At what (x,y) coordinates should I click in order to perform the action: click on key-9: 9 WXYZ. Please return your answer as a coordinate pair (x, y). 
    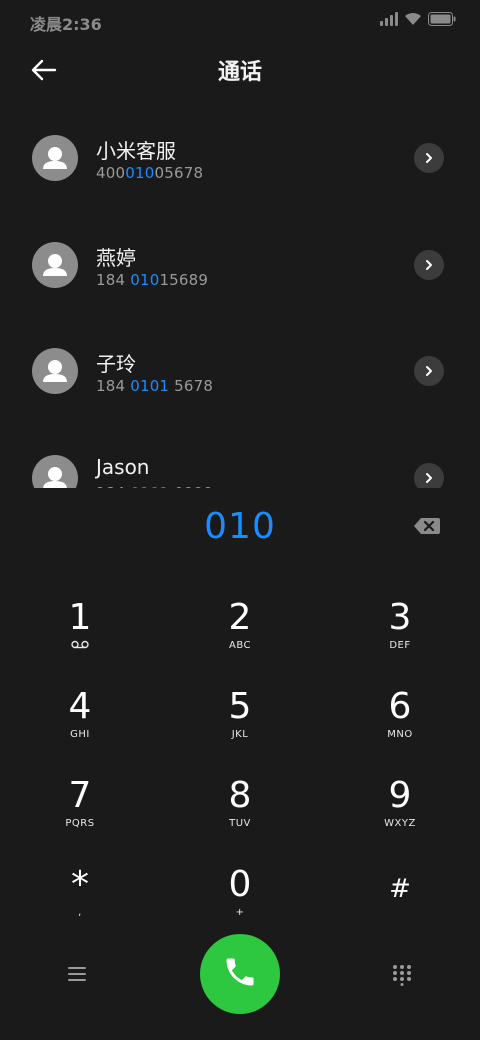
    Looking at the image, I should click on (400, 808).